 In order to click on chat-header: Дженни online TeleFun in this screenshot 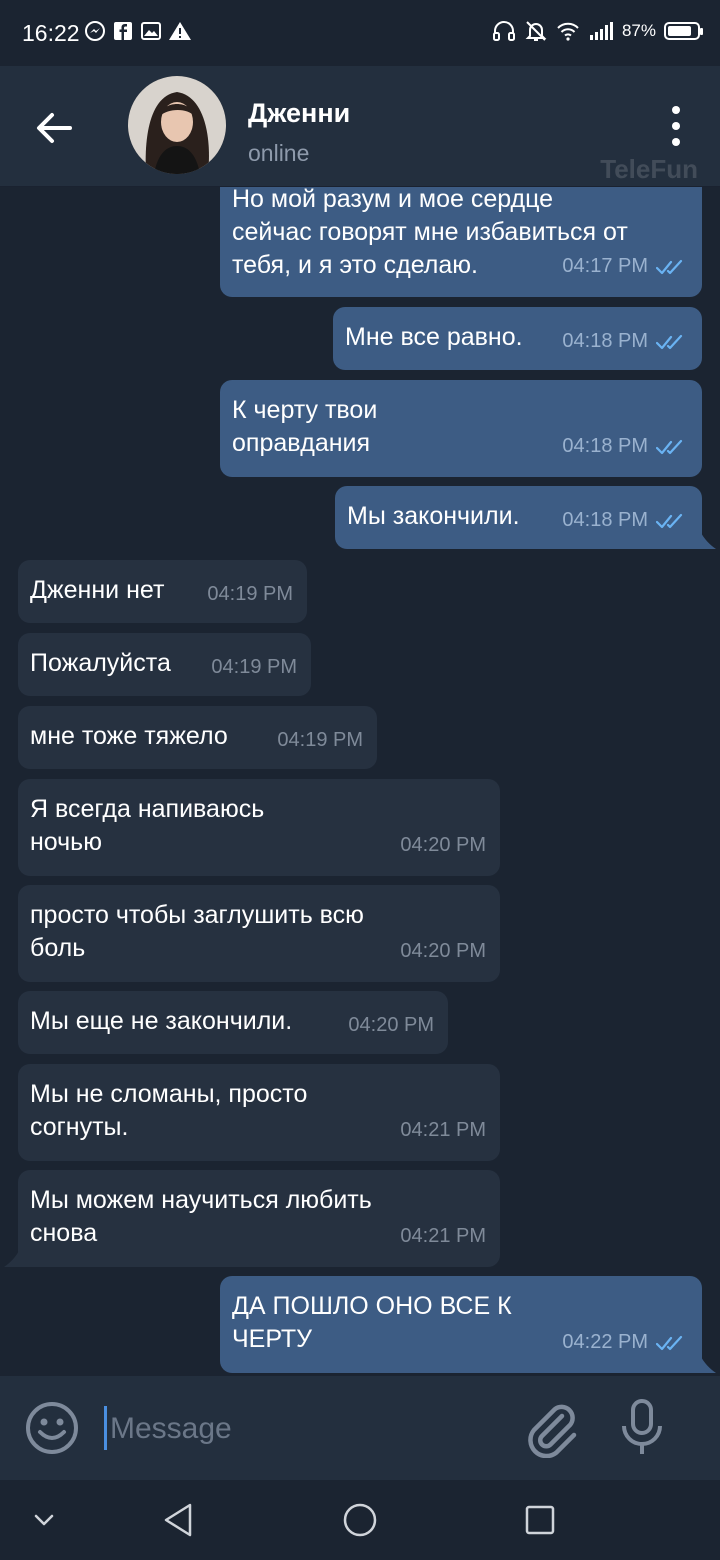, I will do `click(360, 126)`.